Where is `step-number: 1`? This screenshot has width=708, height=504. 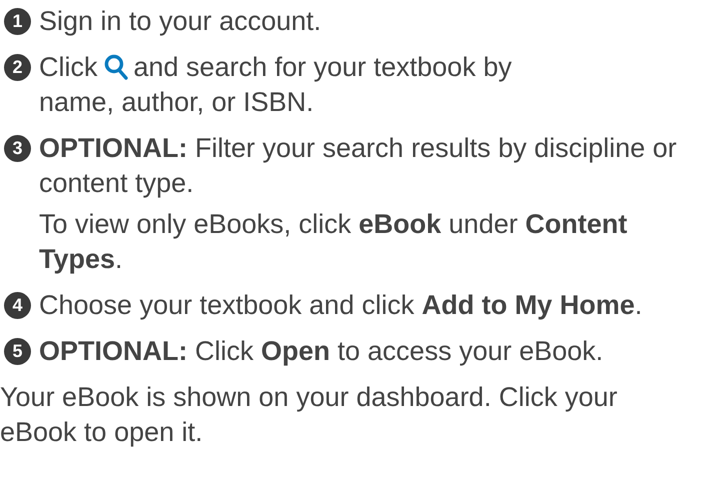 step-number: 1 is located at coordinates (17, 21).